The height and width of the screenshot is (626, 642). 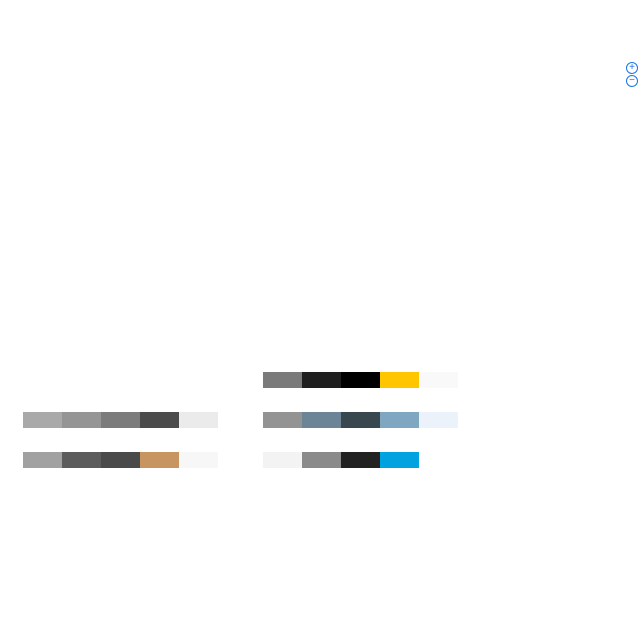 I want to click on zoom-in-button: +, so click(x=632, y=68).